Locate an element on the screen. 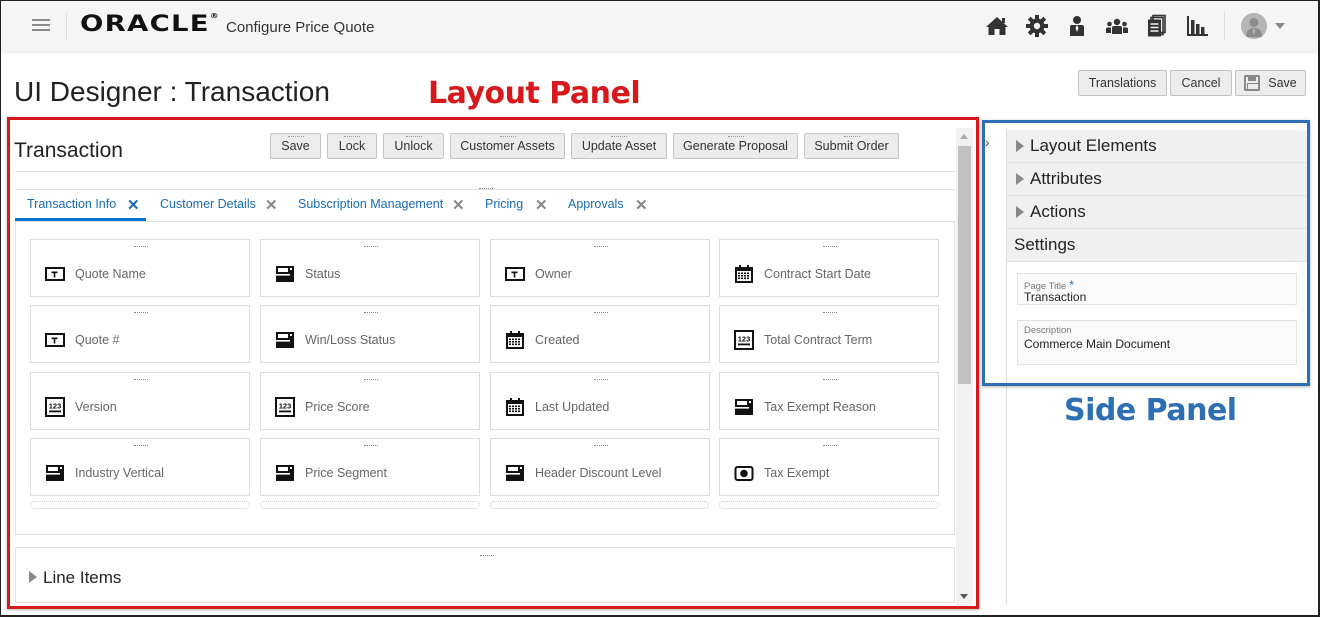 The height and width of the screenshot is (617, 1320). line-items-section: Line Items is located at coordinates (485, 575).